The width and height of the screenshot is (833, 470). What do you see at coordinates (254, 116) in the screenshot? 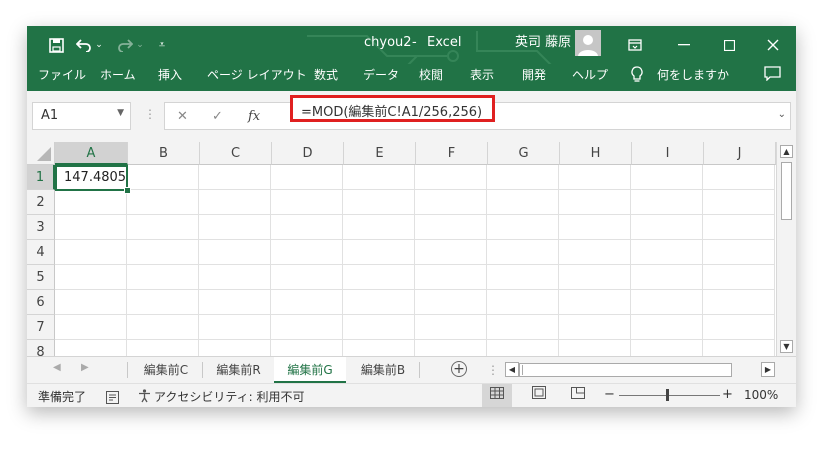
I see `insert-function-icon: fx` at bounding box center [254, 116].